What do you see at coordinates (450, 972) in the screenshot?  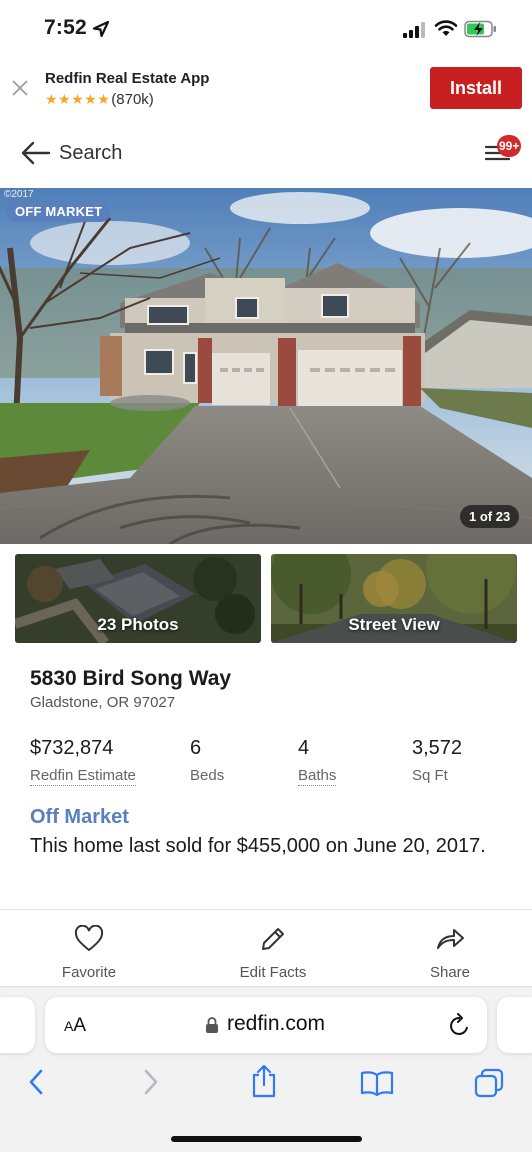 I see `share-label: Share` at bounding box center [450, 972].